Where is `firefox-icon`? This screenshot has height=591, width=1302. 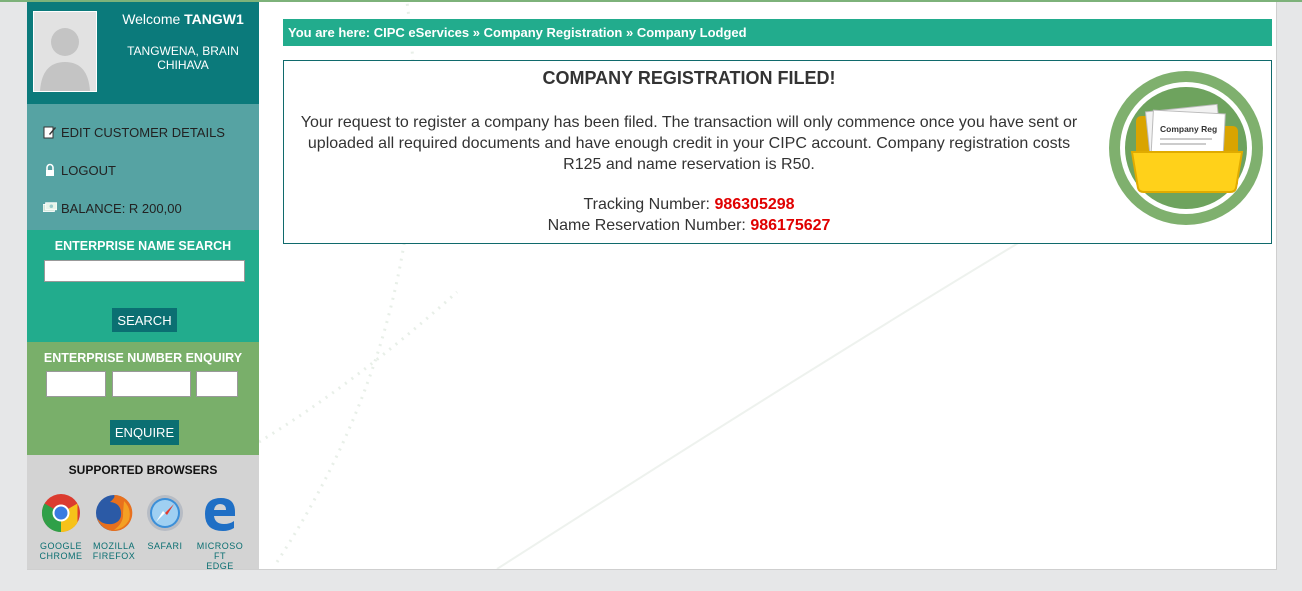
firefox-icon is located at coordinates (114, 512).